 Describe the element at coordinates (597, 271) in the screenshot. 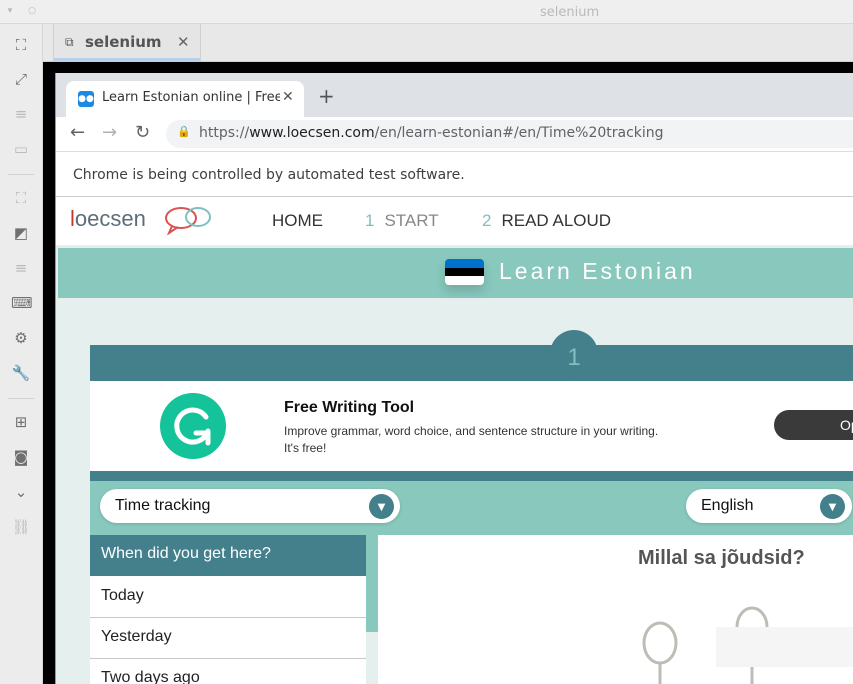

I see `hero-title: Learn Estonian` at that location.